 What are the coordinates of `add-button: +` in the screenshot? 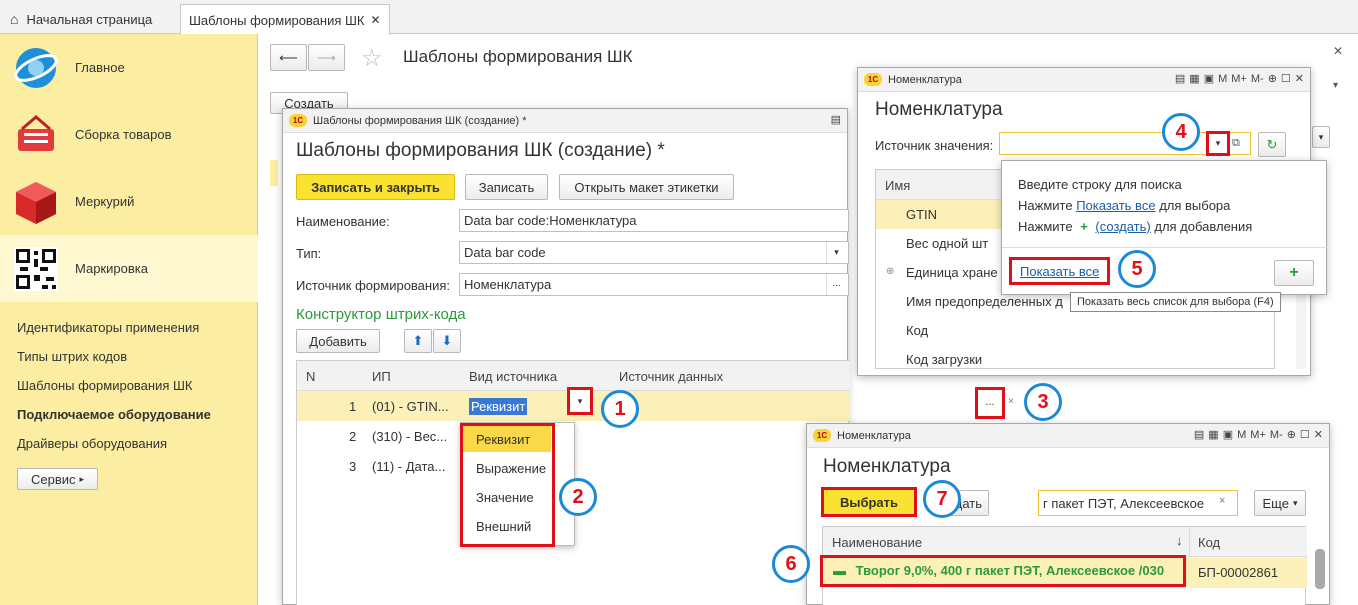 It's located at (1294, 273).